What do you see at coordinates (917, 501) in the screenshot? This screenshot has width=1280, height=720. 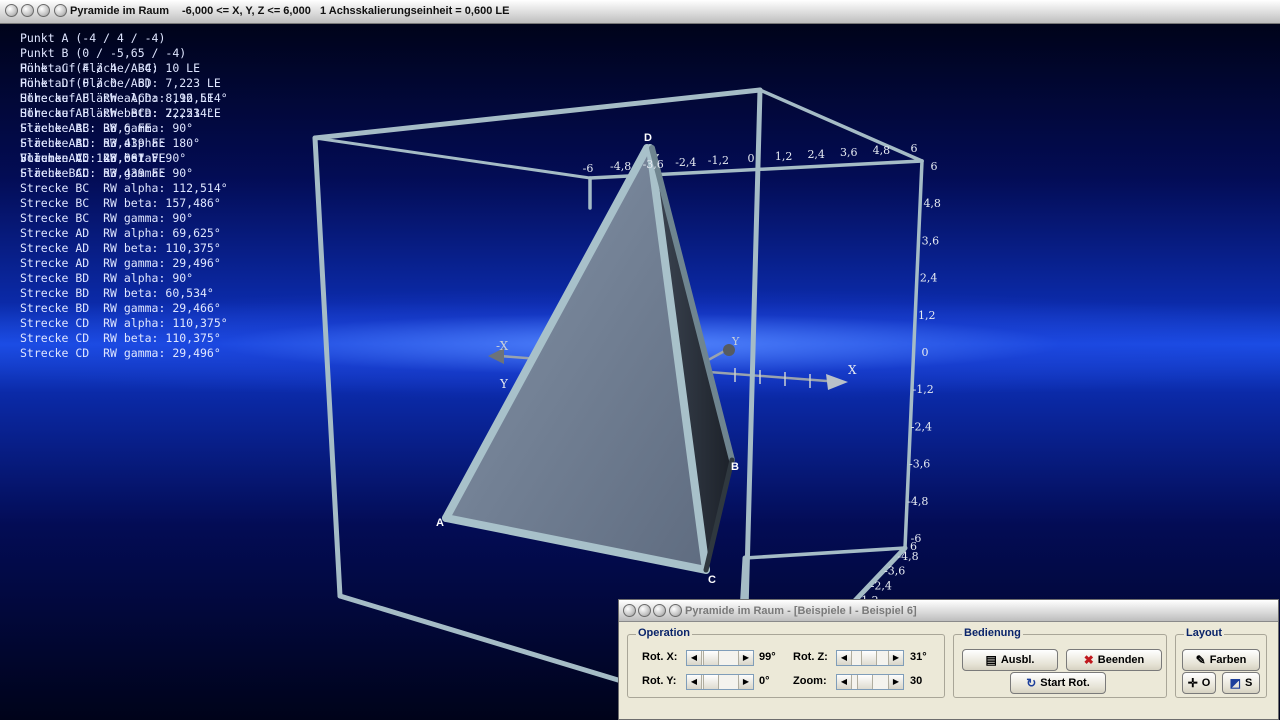 I see `tick-label: -4,8` at bounding box center [917, 501].